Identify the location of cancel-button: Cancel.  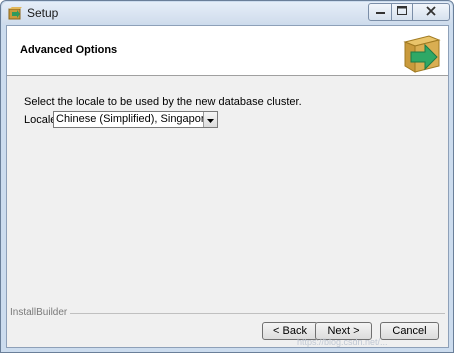
(409, 331).